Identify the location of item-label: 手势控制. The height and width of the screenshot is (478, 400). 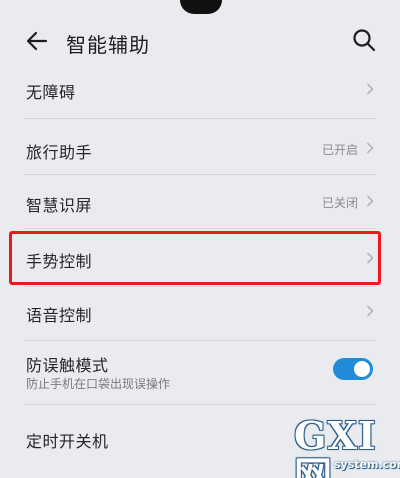
(59, 261).